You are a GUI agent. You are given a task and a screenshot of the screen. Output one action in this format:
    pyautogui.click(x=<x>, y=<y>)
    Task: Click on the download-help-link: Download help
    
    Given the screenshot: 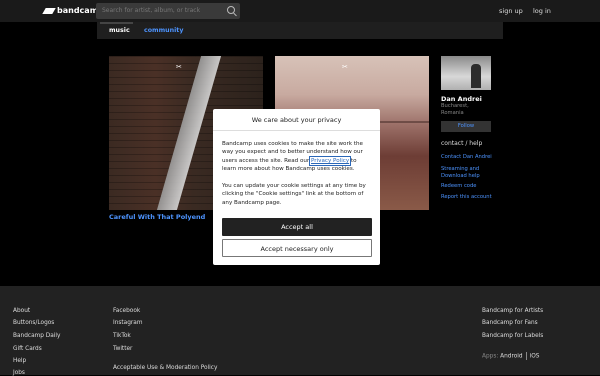 What is the action you would take?
    pyautogui.click(x=460, y=176)
    